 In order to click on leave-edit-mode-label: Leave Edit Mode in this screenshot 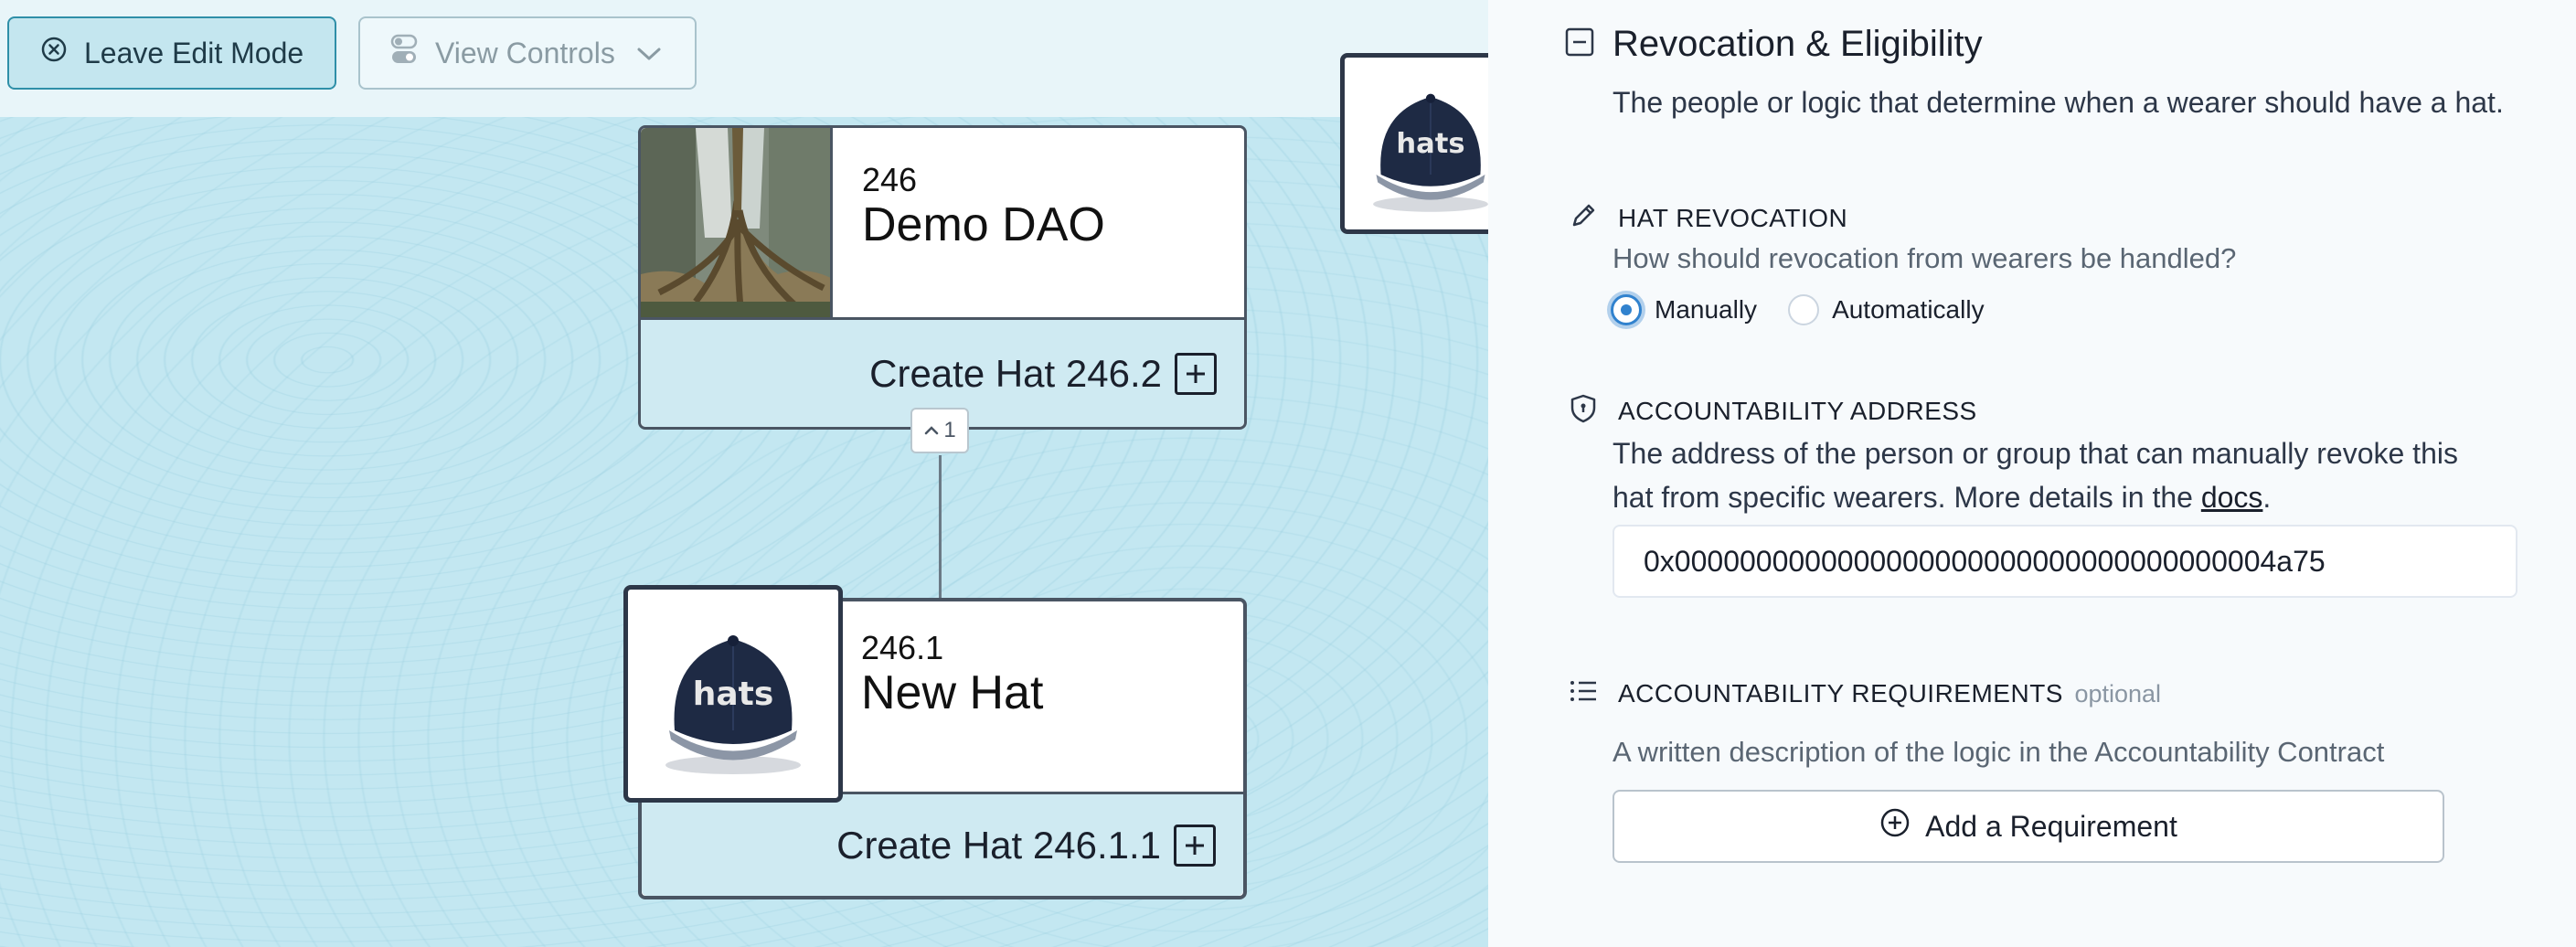, I will do `click(194, 52)`.